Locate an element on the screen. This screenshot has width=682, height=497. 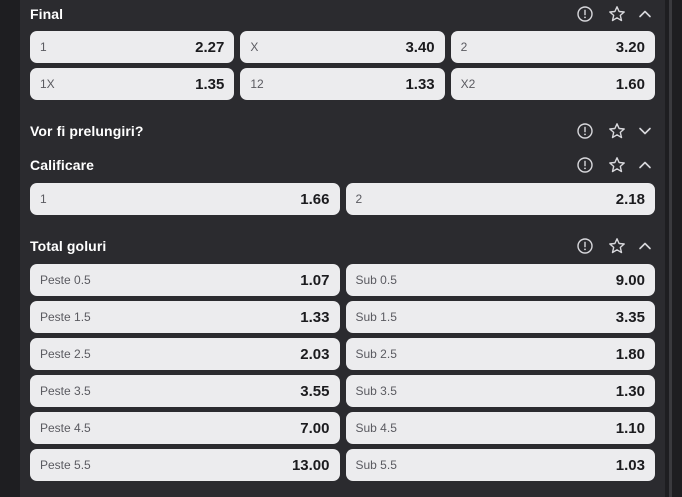
odd-button: Peste 3.5 3.55 is located at coordinates (185, 391).